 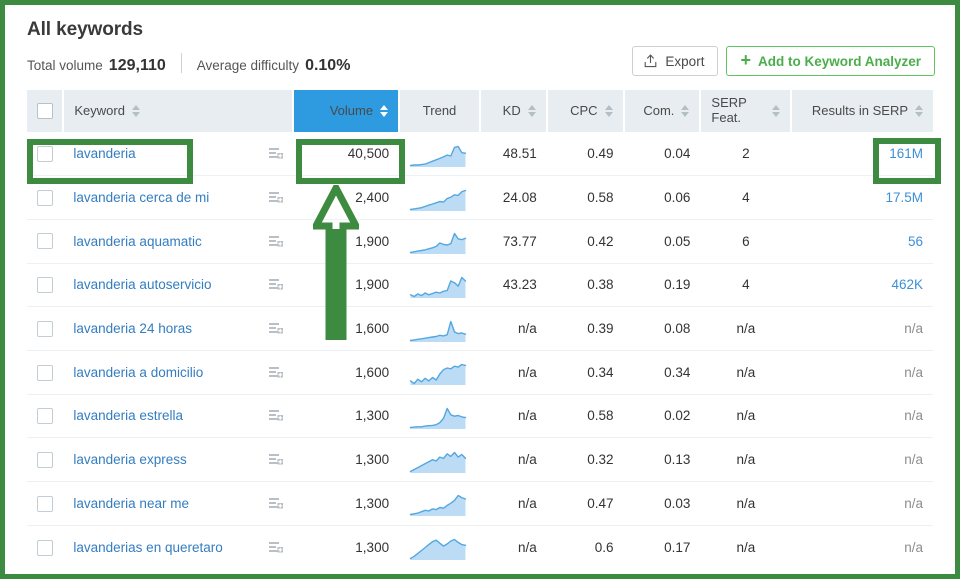 What do you see at coordinates (440, 111) in the screenshot?
I see `column-header-trend: Trend` at bounding box center [440, 111].